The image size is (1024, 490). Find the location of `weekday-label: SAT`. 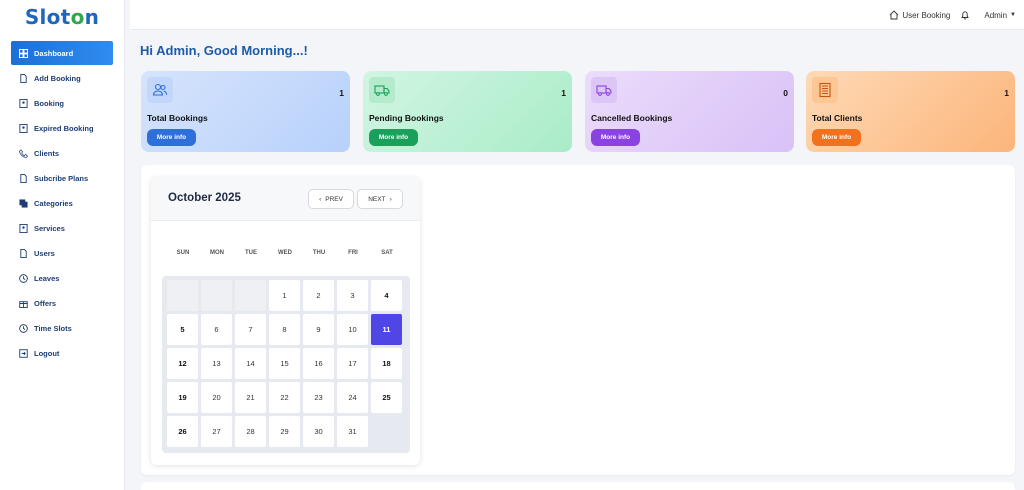

weekday-label: SAT is located at coordinates (387, 253).